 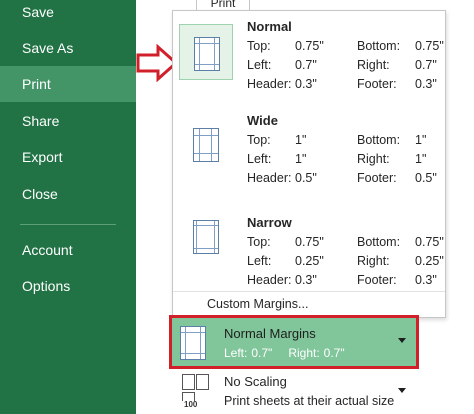 I want to click on preset-name: Normal, so click(x=269, y=26).